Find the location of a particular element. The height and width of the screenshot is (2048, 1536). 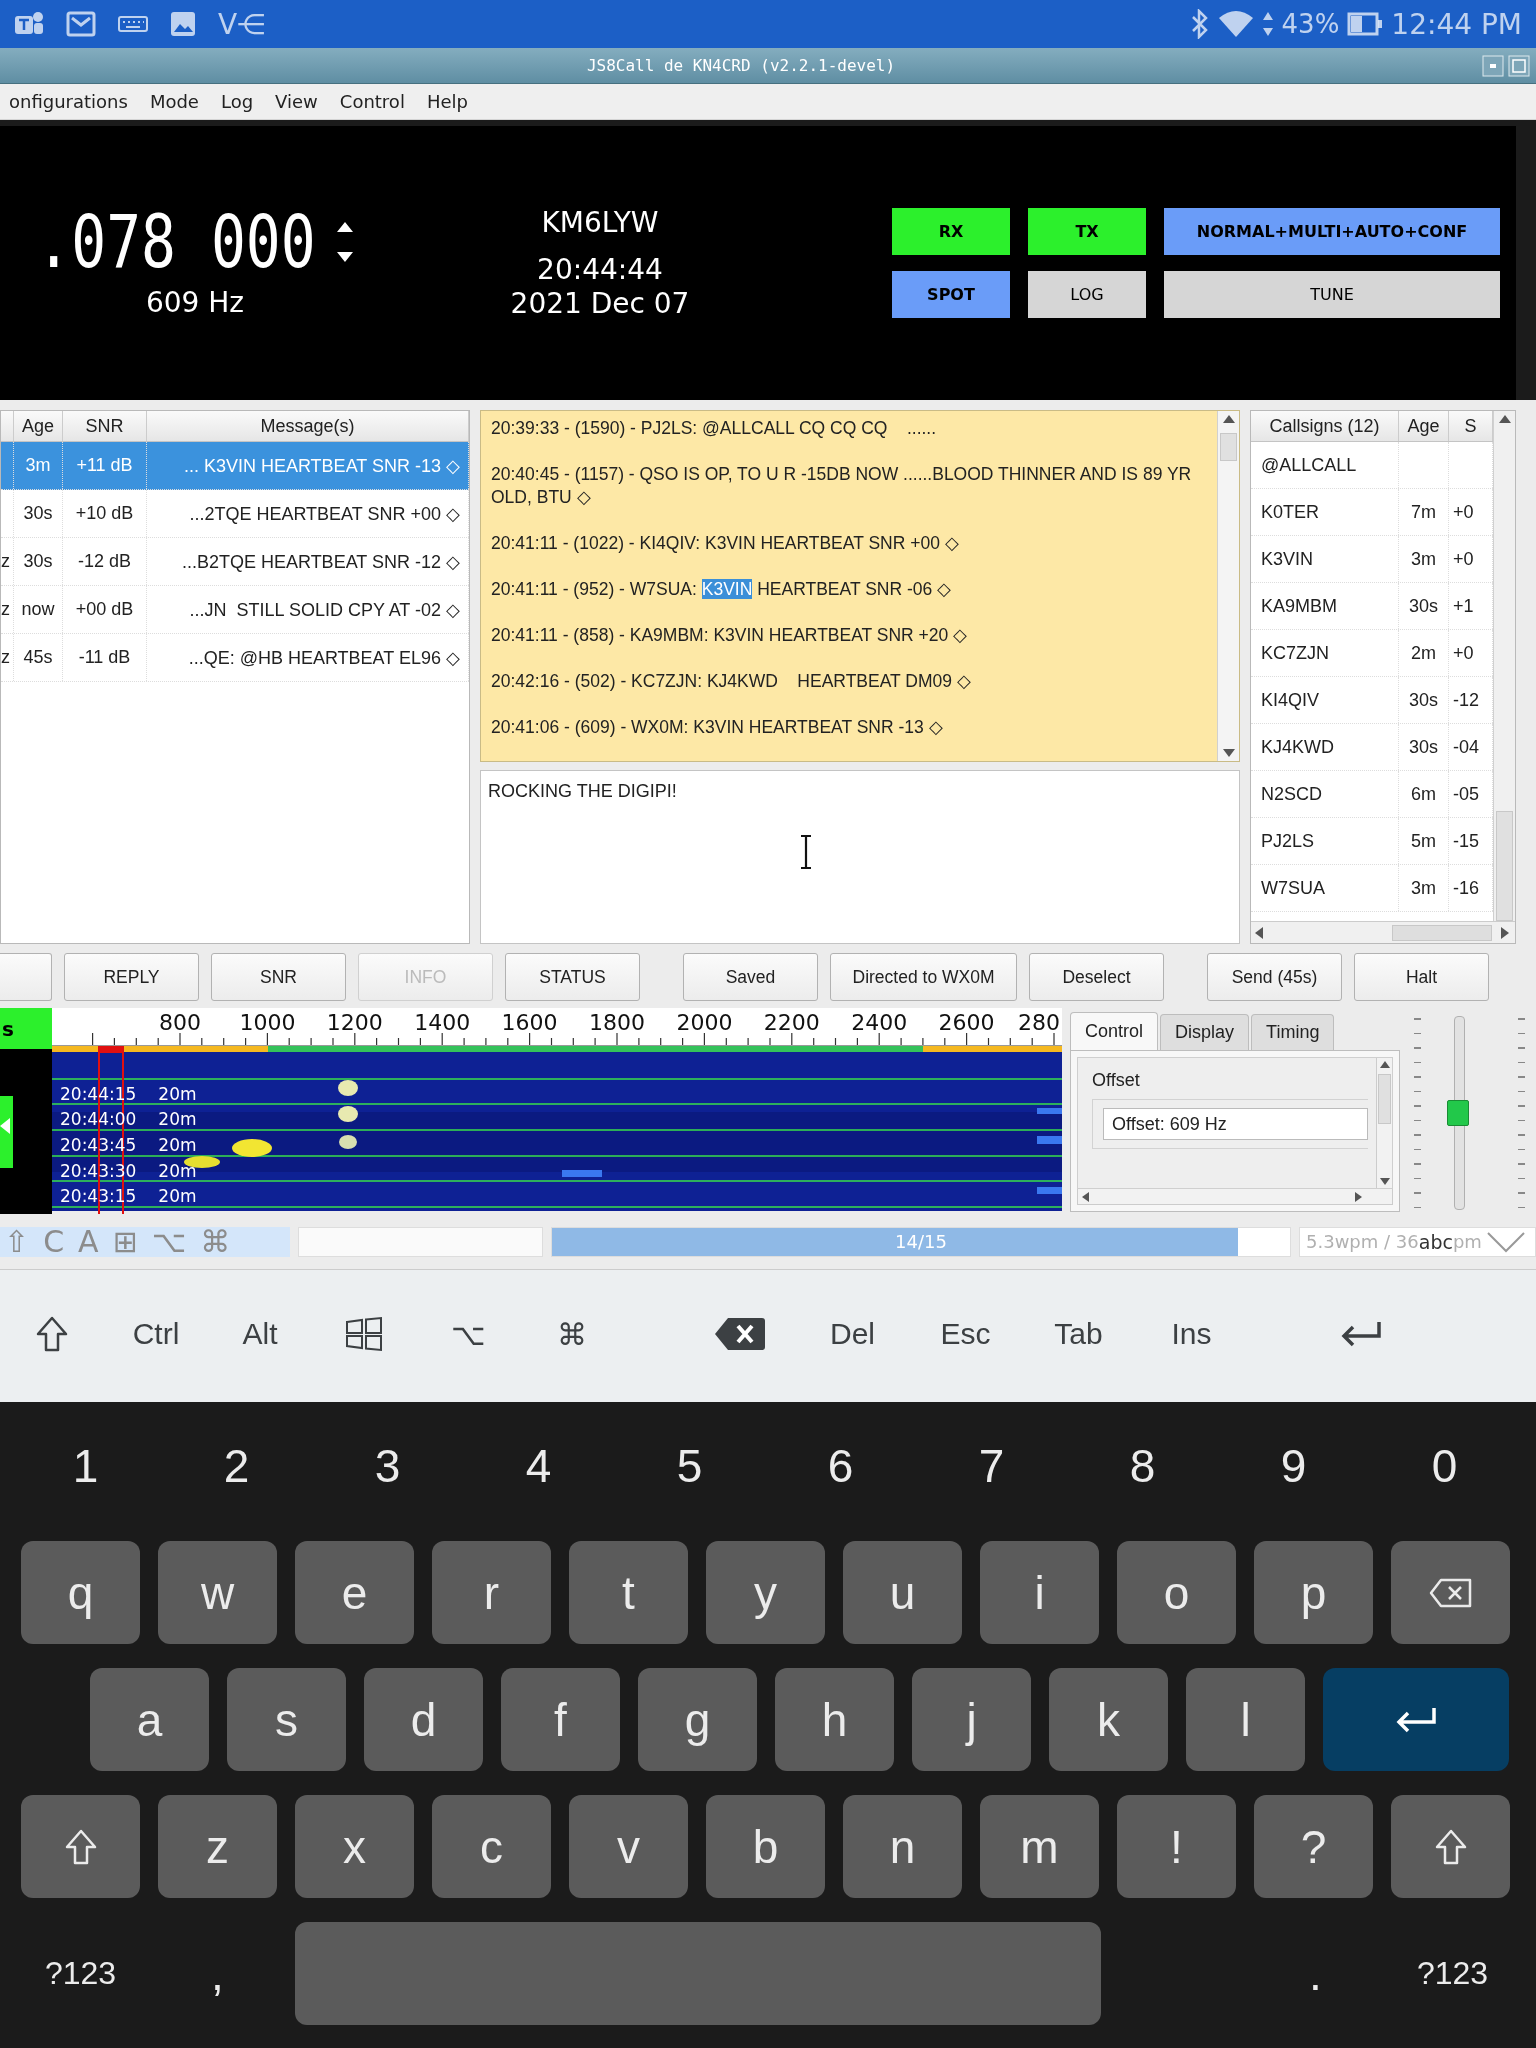

utc-time: 20:44:44 is located at coordinates (600, 270).